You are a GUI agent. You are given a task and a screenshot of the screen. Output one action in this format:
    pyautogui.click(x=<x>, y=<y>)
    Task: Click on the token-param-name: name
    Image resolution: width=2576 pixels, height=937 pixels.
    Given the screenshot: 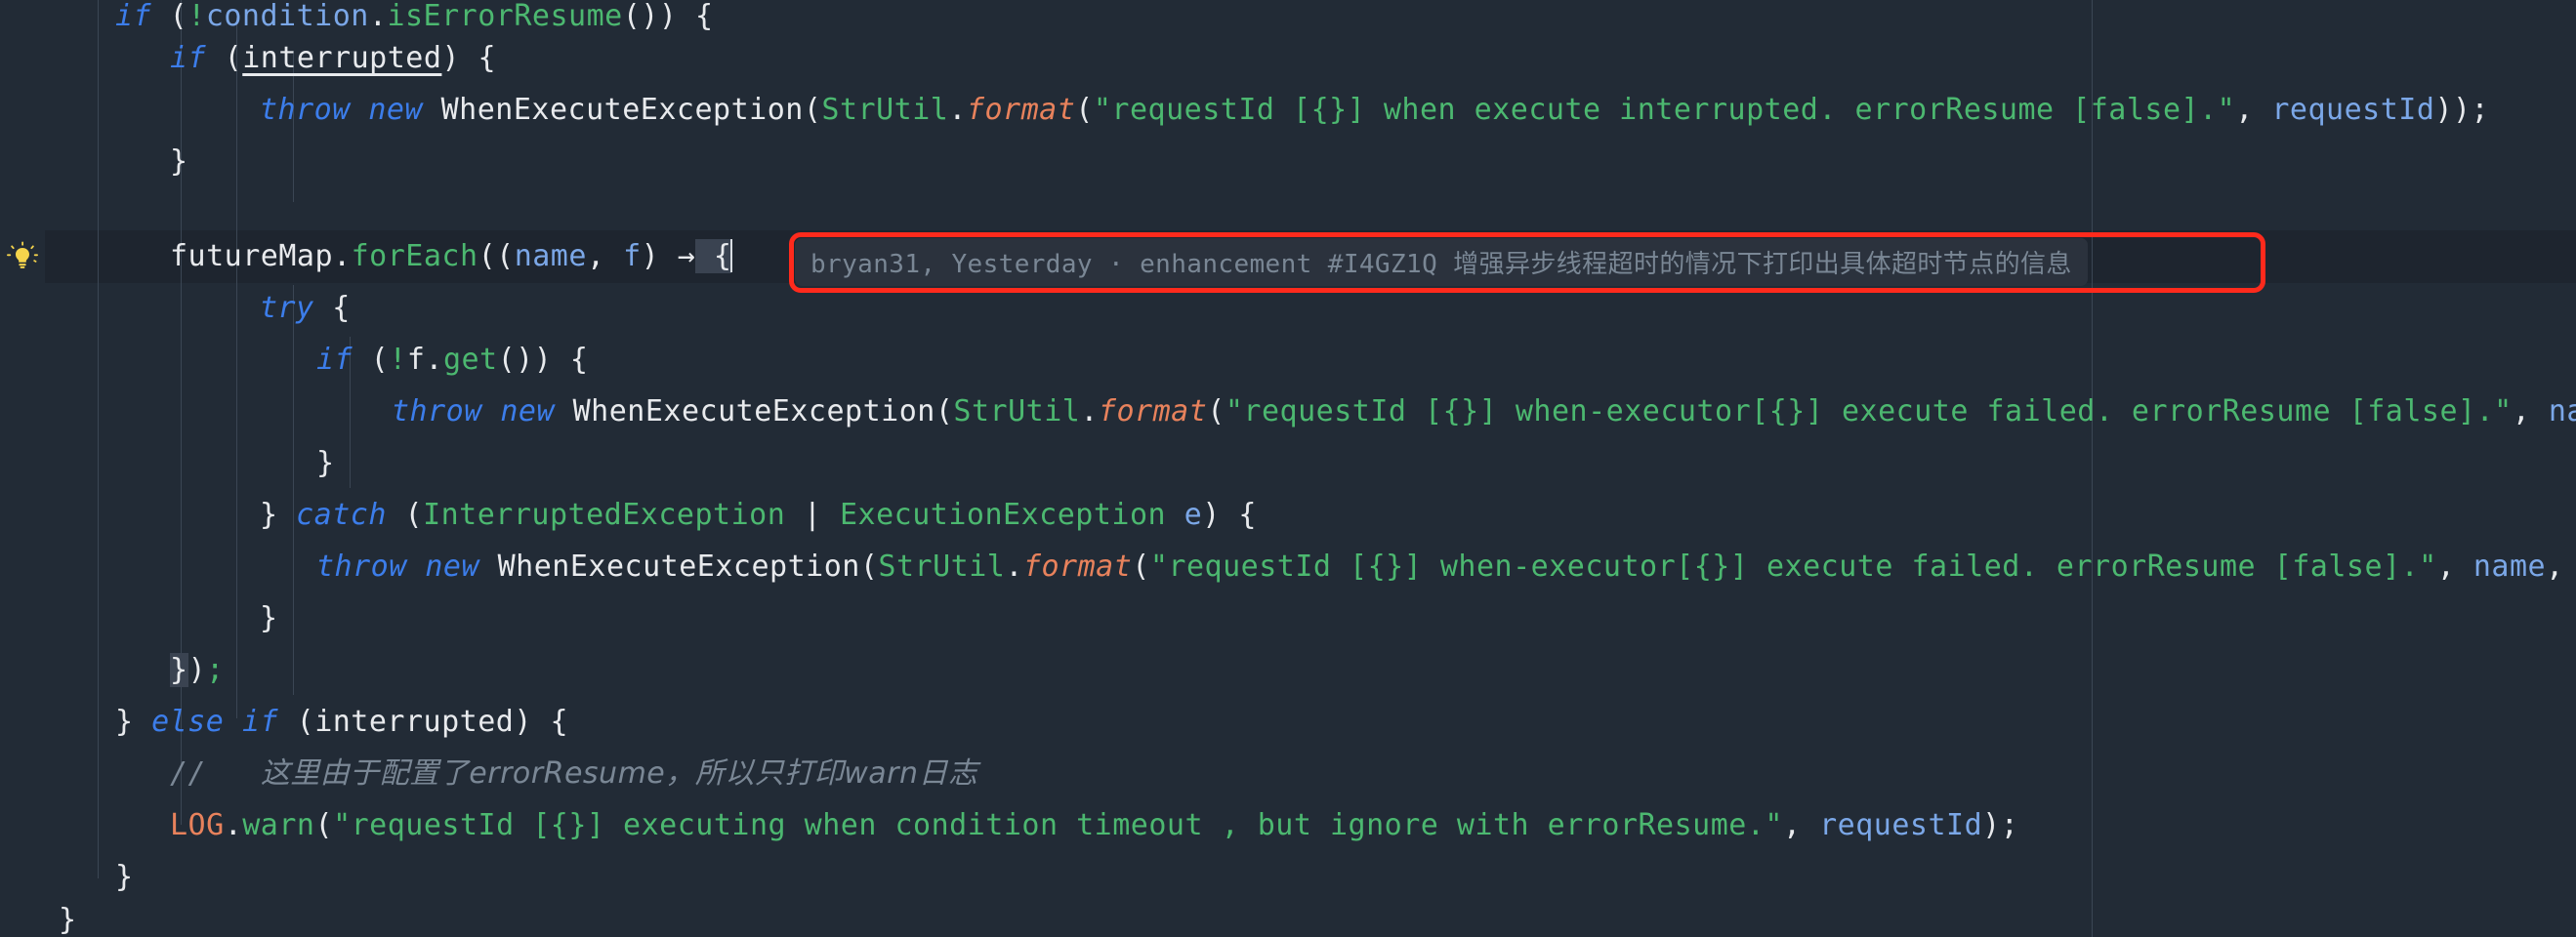 What is the action you would take?
    pyautogui.click(x=550, y=256)
    